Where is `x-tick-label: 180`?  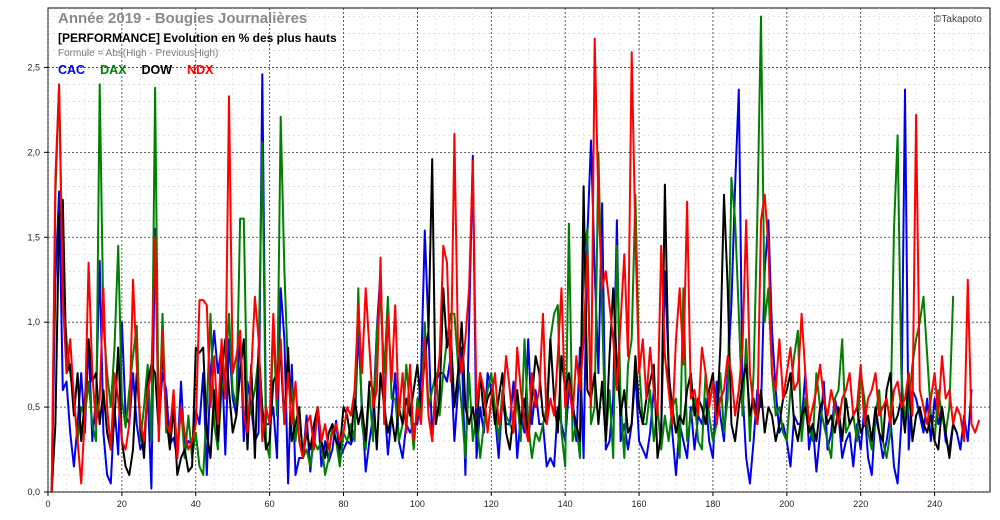 x-tick-label: 180 is located at coordinates (712, 504).